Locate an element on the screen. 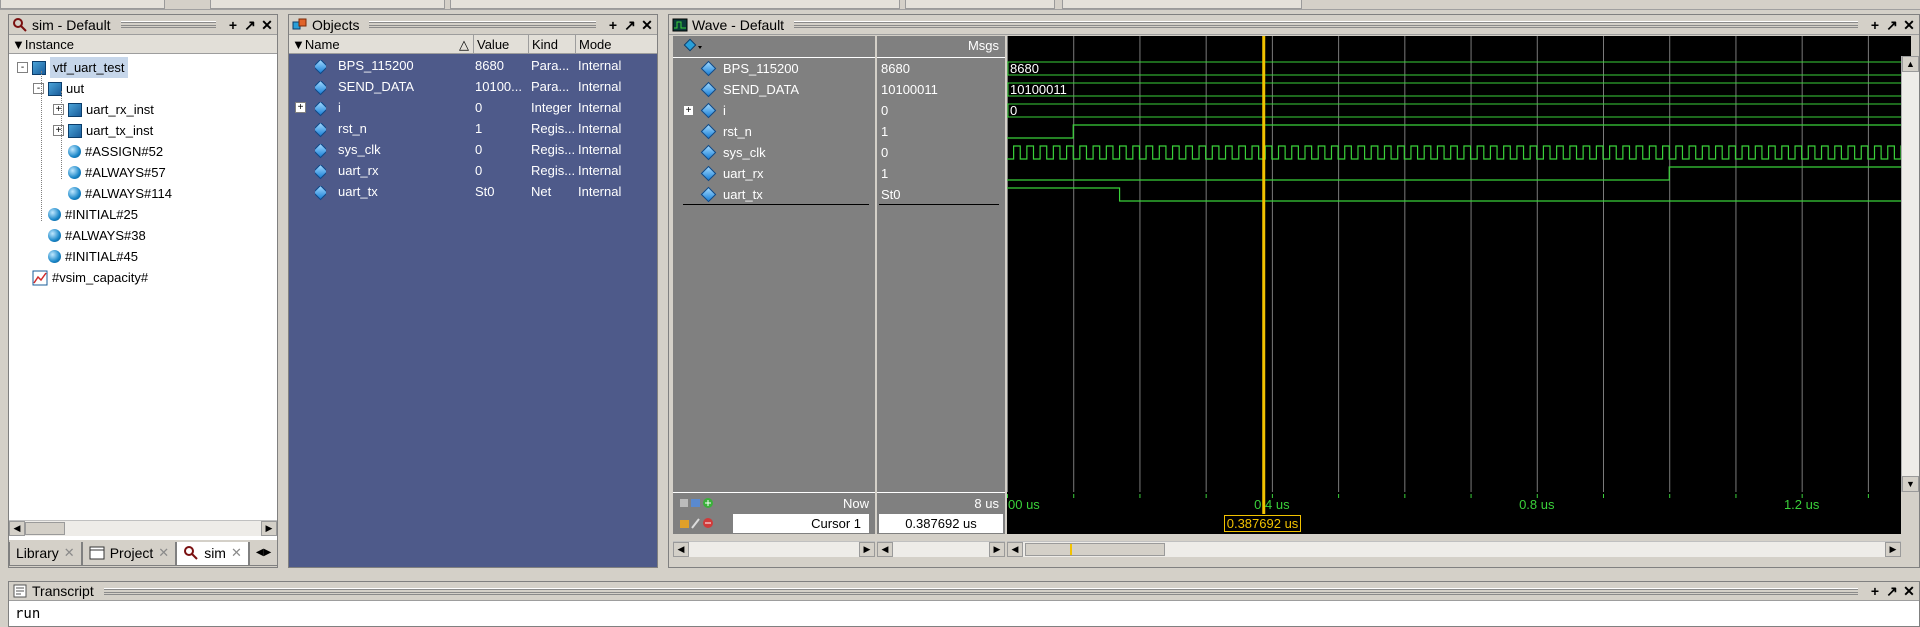 This screenshot has width=1920, height=627. name-column-header: ▼Name △ is located at coordinates (381, 44).